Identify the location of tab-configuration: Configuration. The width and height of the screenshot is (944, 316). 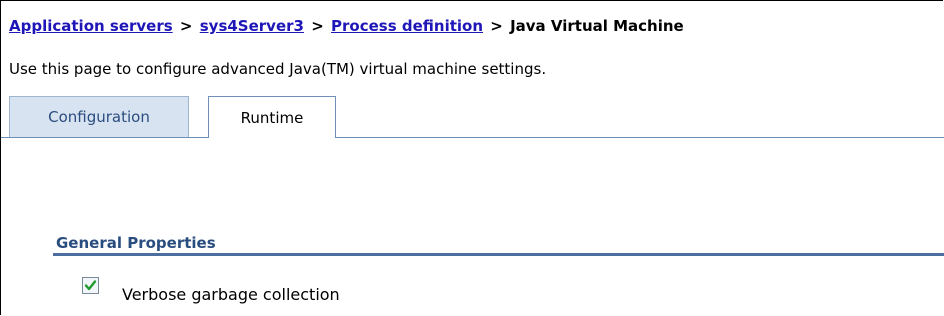
(99, 116).